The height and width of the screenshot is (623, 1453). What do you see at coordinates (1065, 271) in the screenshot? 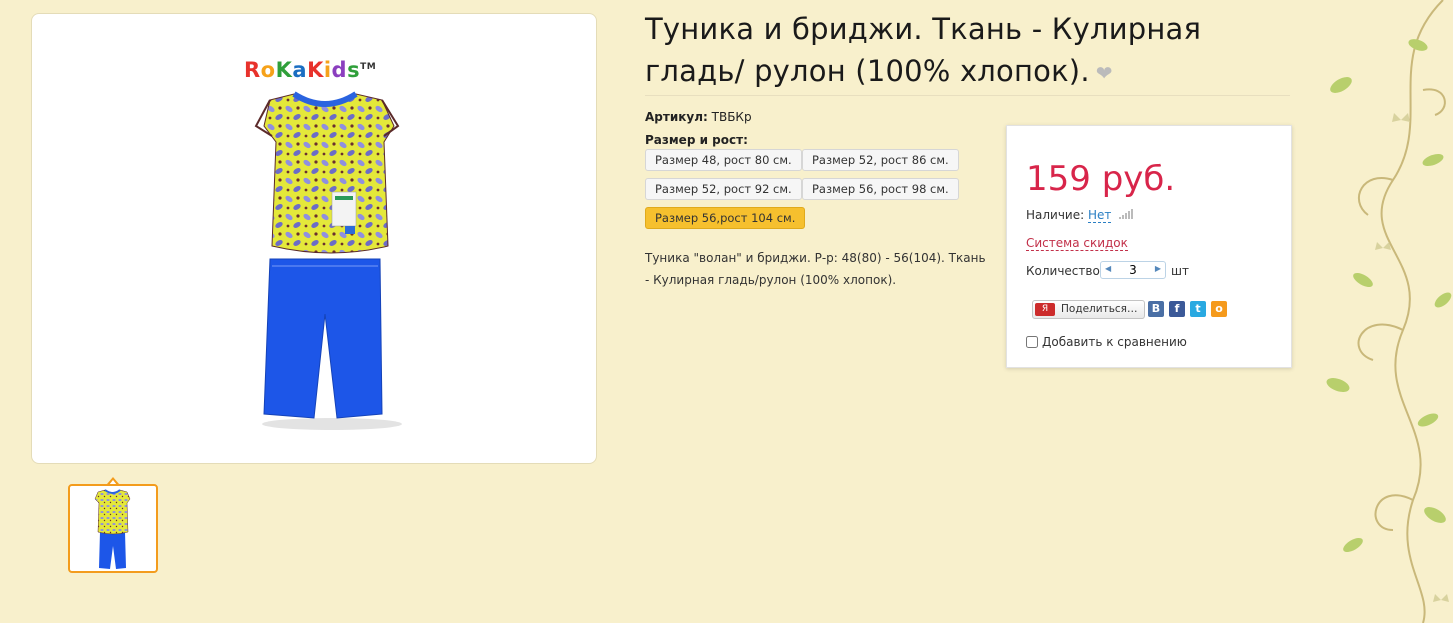
I see `quantity-label: Количество:` at bounding box center [1065, 271].